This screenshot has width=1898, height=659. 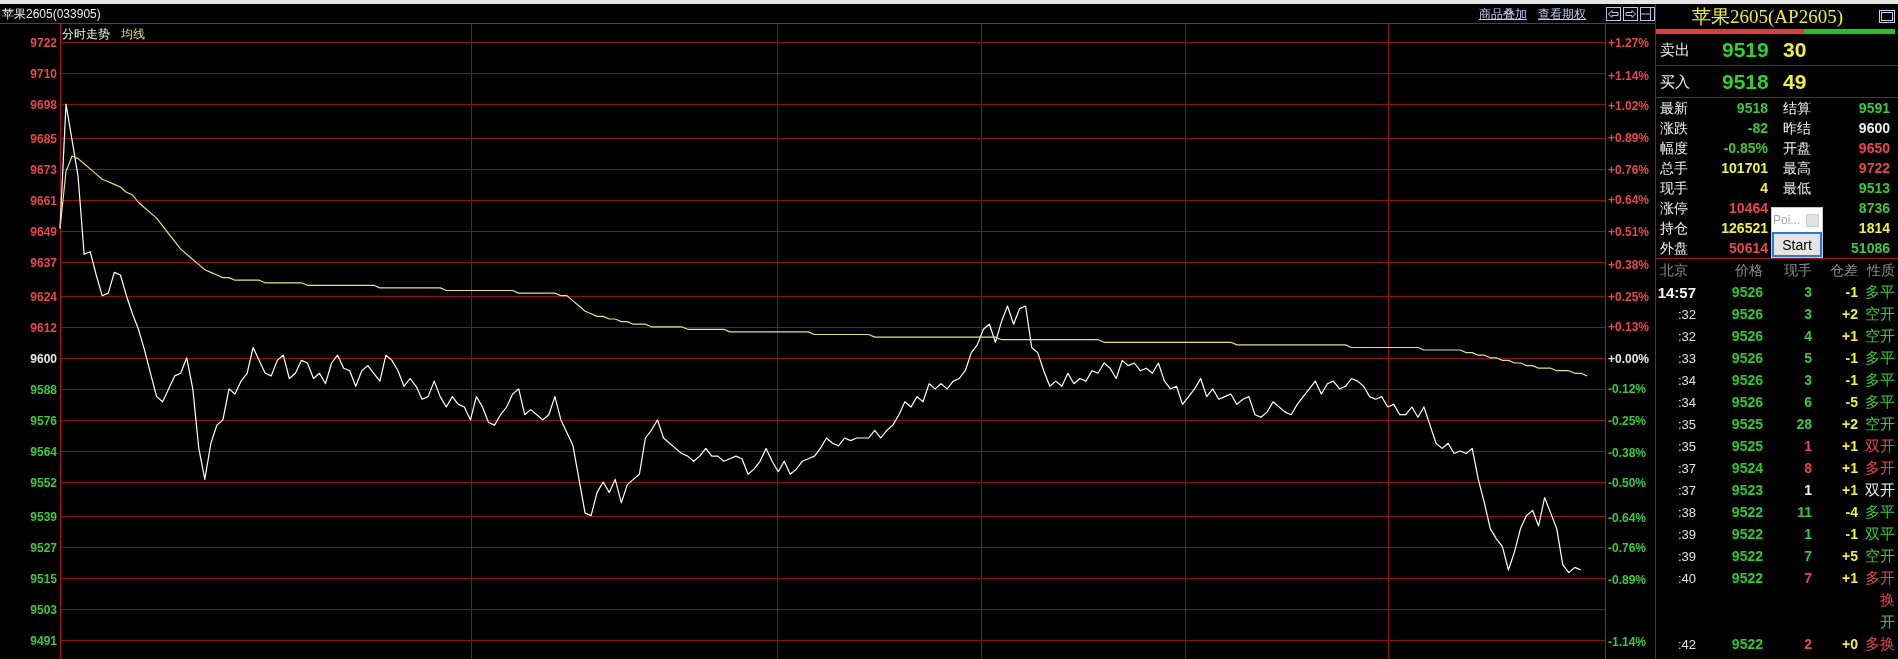 What do you see at coordinates (1627, 642) in the screenshot?
I see `percent-axis-label: -1.14%` at bounding box center [1627, 642].